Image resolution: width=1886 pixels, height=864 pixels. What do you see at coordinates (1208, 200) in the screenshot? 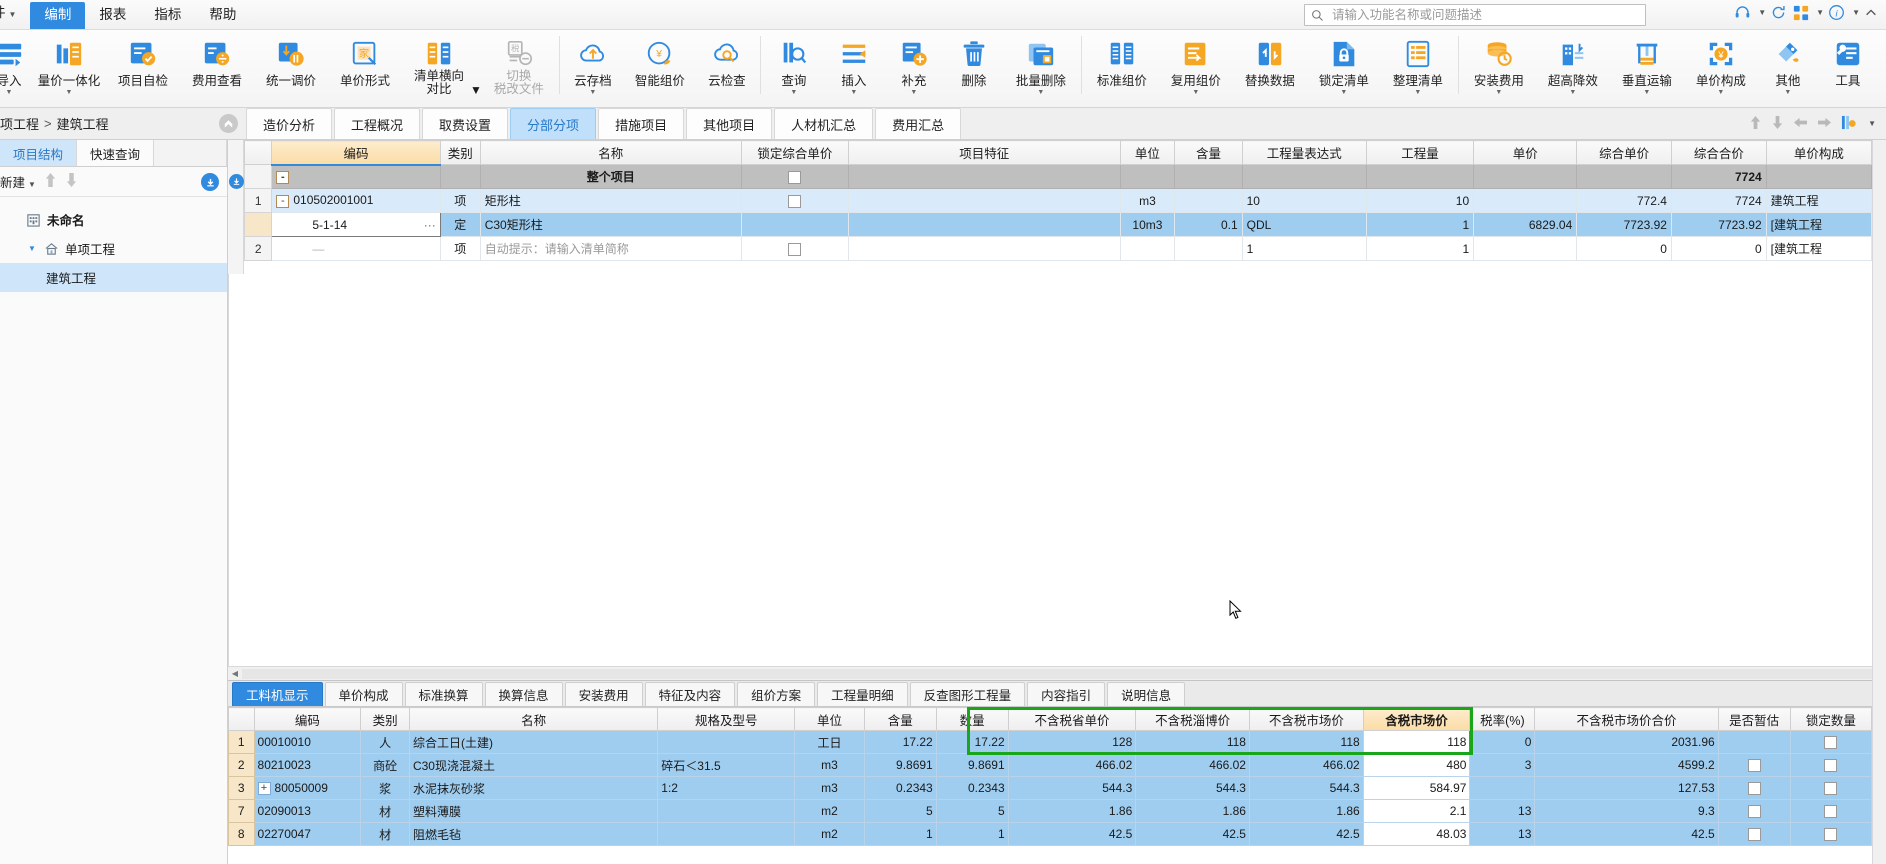
I see `cell-content` at bounding box center [1208, 200].